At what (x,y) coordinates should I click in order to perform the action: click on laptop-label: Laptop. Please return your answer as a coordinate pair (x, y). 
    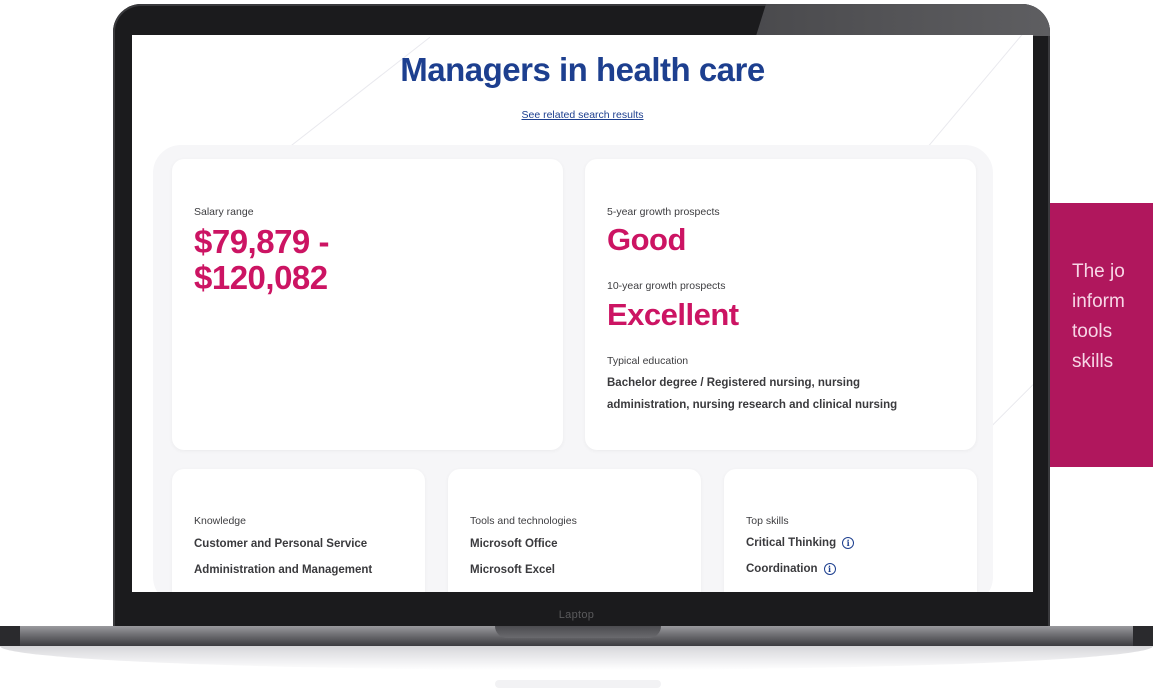
    Looking at the image, I should click on (576, 615).